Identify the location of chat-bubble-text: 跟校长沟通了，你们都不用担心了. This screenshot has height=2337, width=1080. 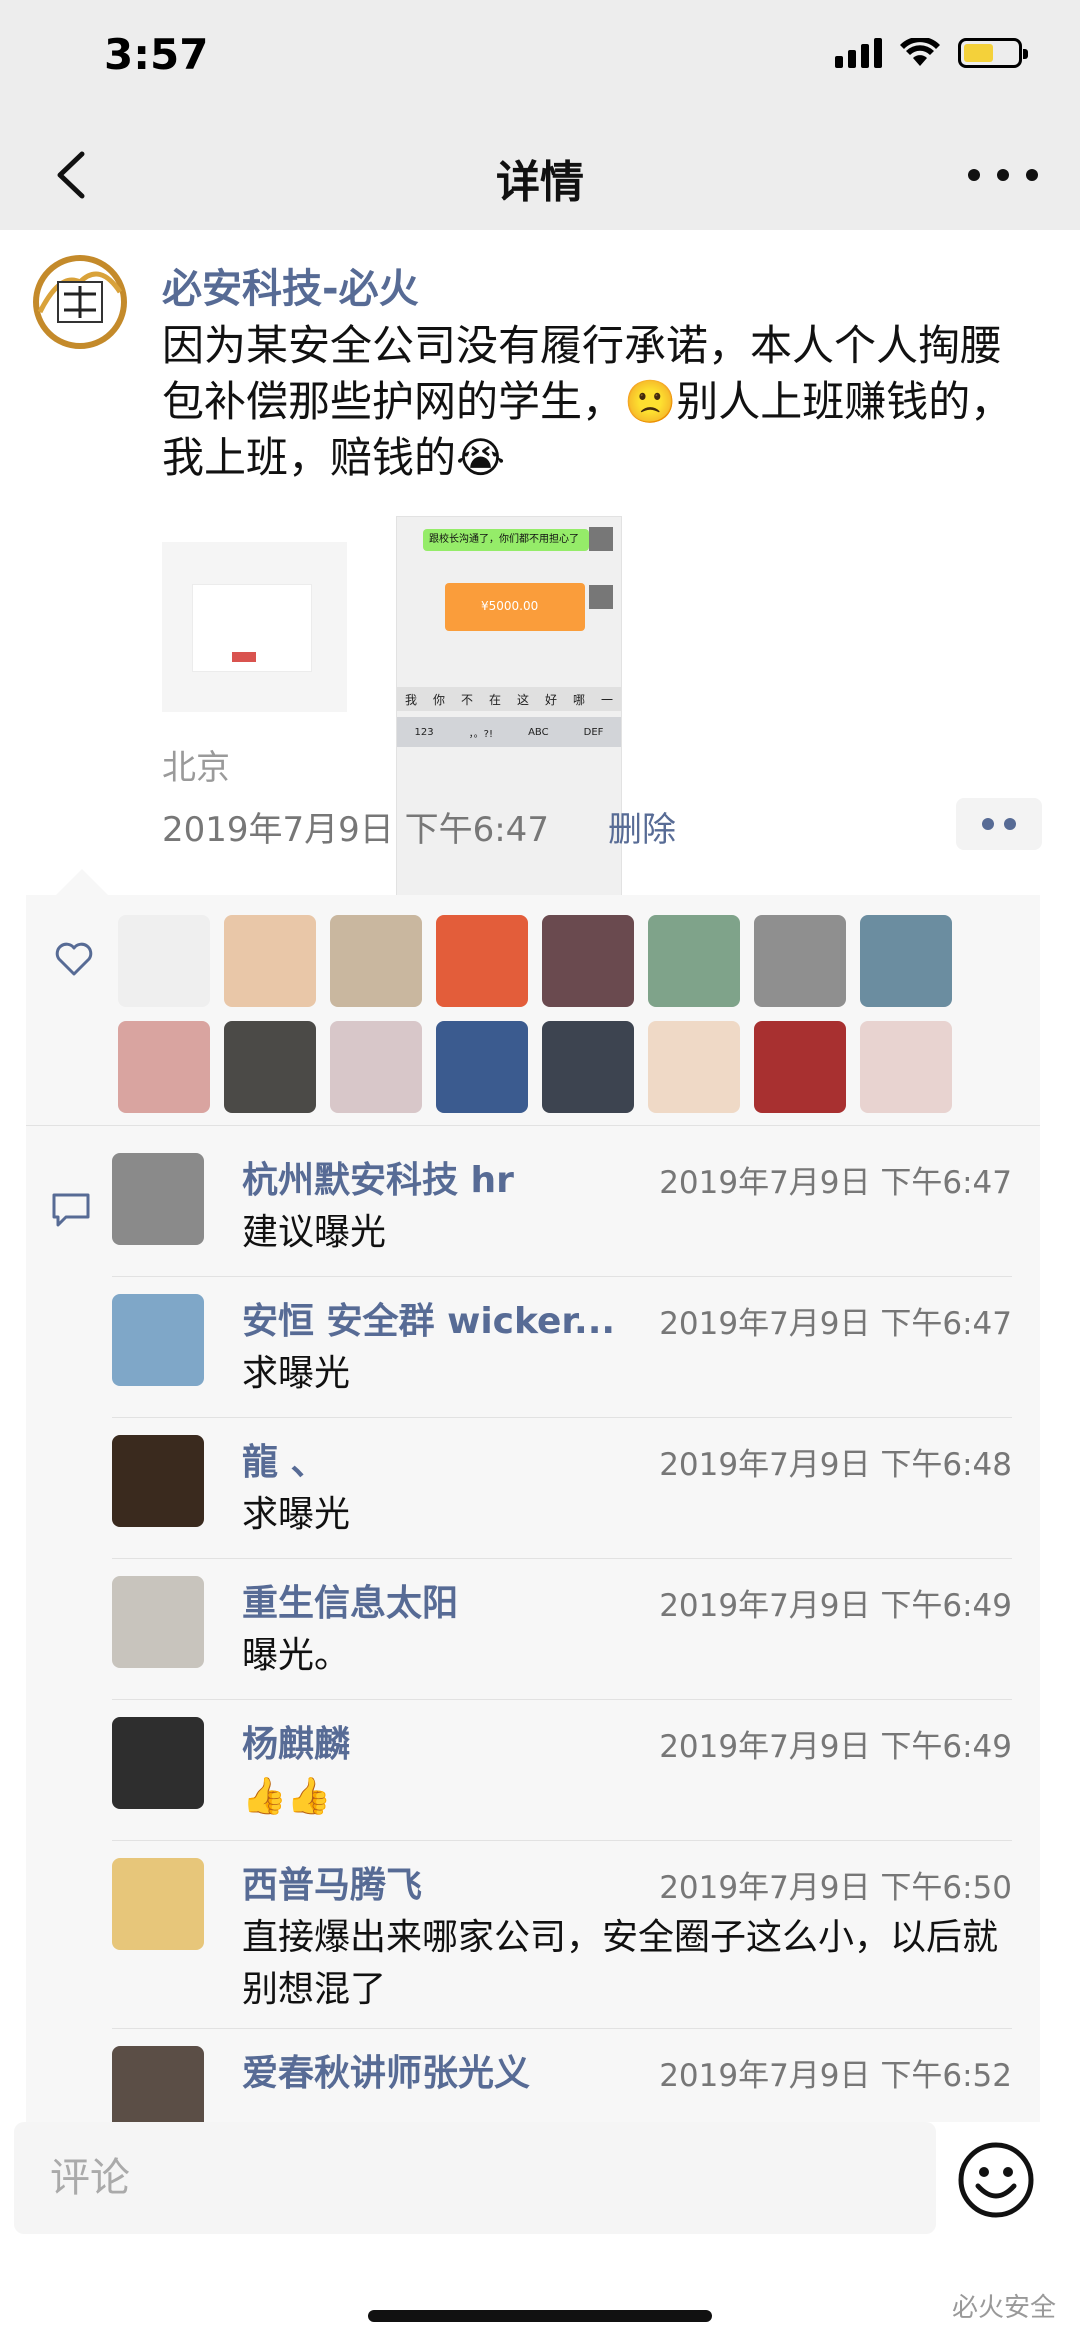
(504, 539).